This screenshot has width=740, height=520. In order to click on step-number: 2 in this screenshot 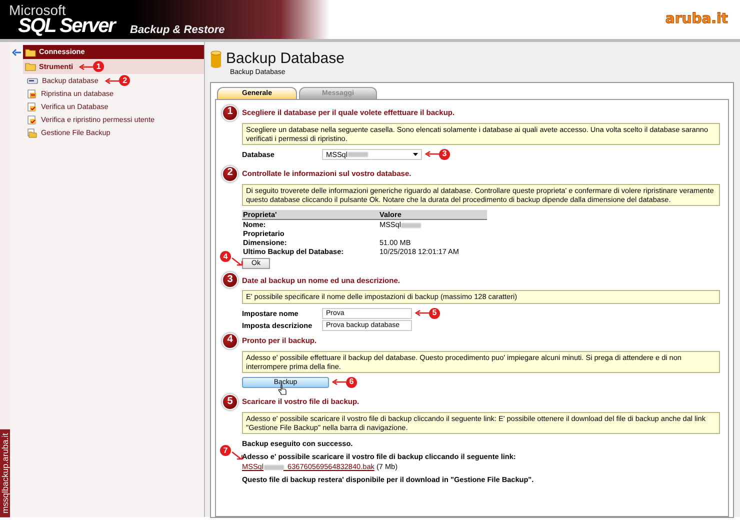, I will do `click(230, 174)`.